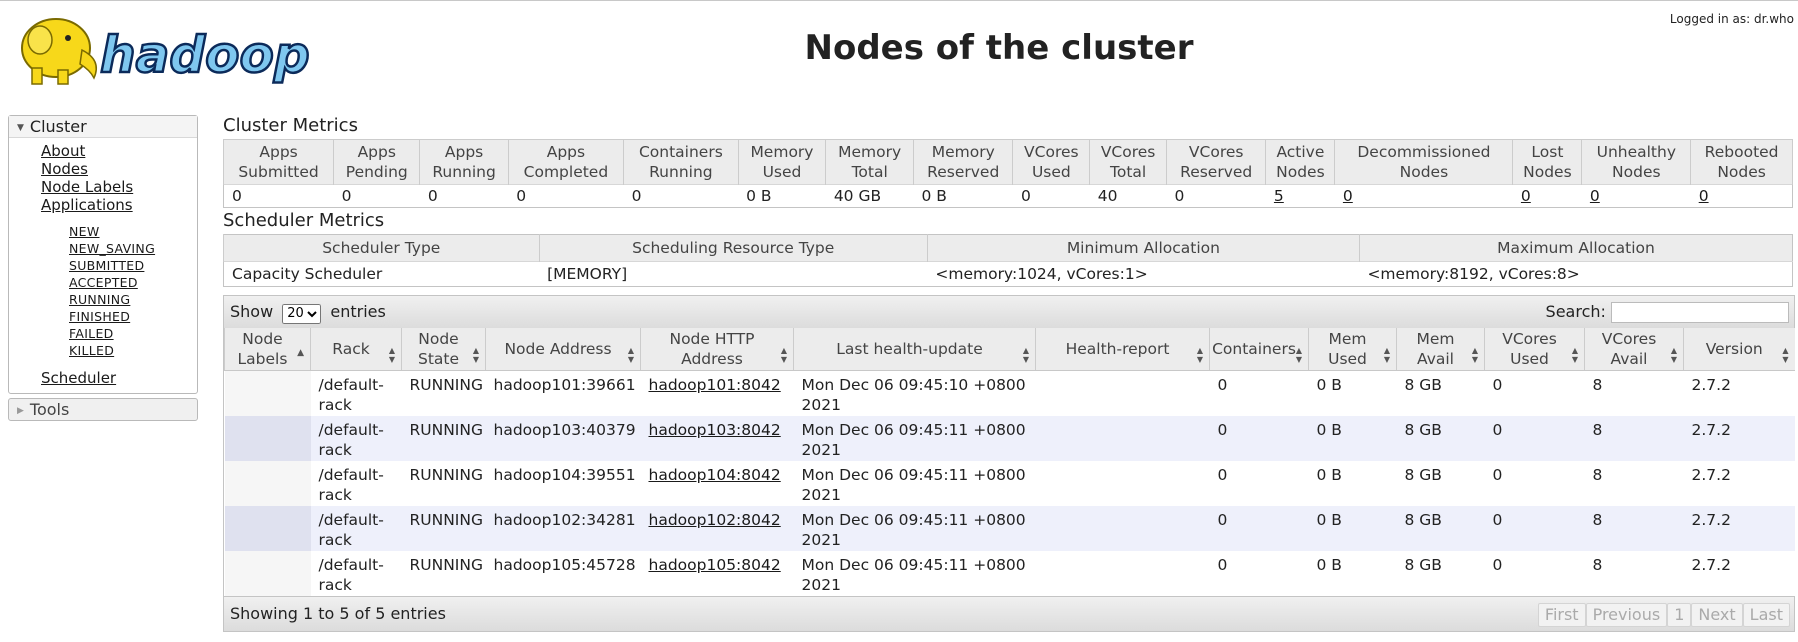 The height and width of the screenshot is (642, 1798). I want to click on cluster-metric-header: Active Nodes, so click(1300, 162).